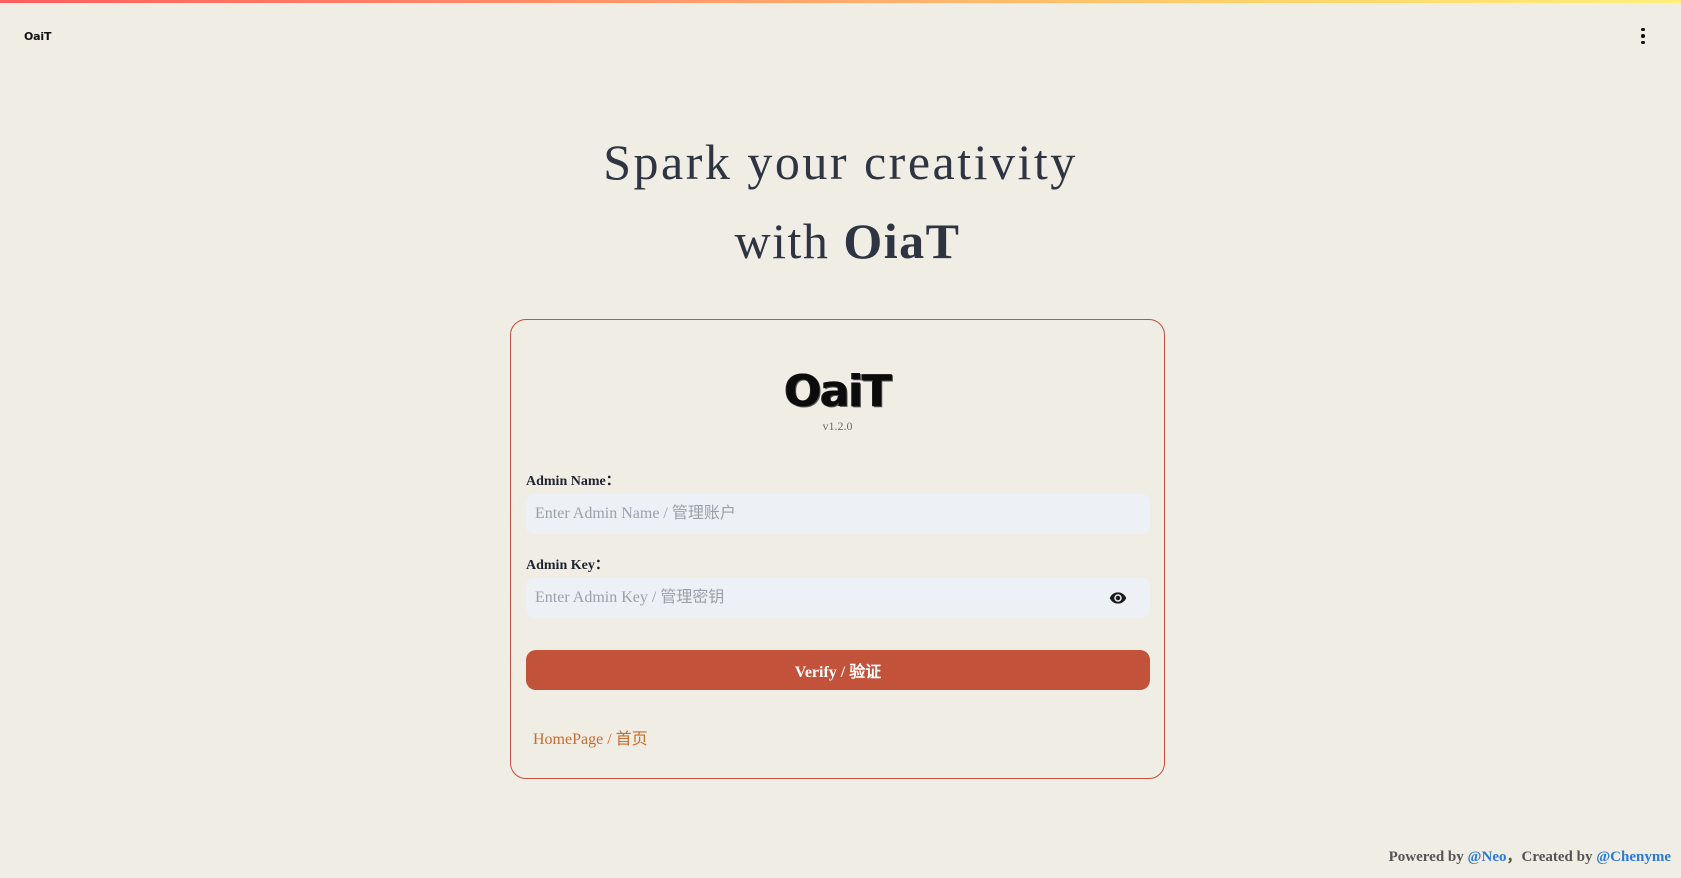 Image resolution: width=1681 pixels, height=878 pixels. Describe the element at coordinates (789, 241) in the screenshot. I see `hero-line-2-prefix: with` at that location.